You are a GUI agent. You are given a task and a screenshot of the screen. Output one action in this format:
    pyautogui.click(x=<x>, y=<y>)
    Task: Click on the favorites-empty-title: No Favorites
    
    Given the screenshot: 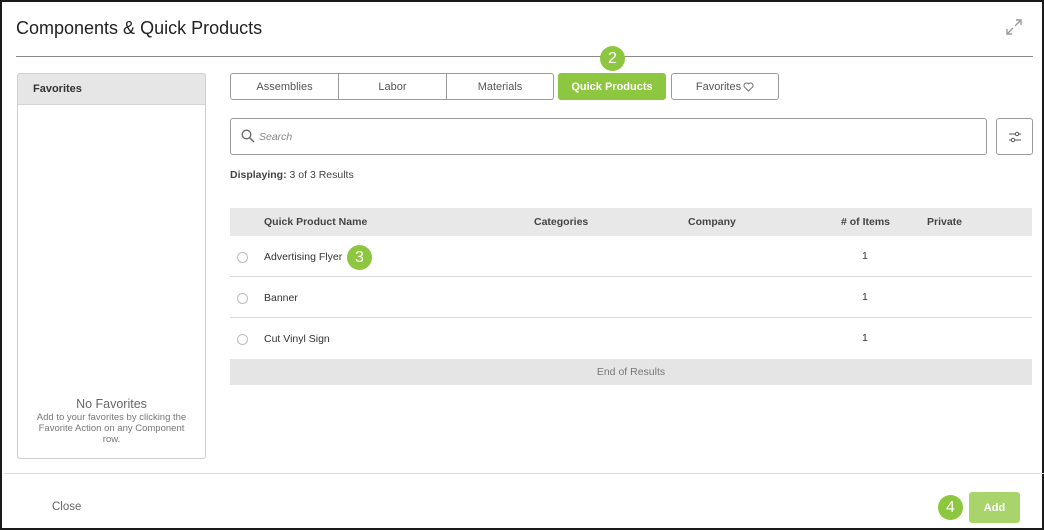 What is the action you would take?
    pyautogui.click(x=111, y=404)
    